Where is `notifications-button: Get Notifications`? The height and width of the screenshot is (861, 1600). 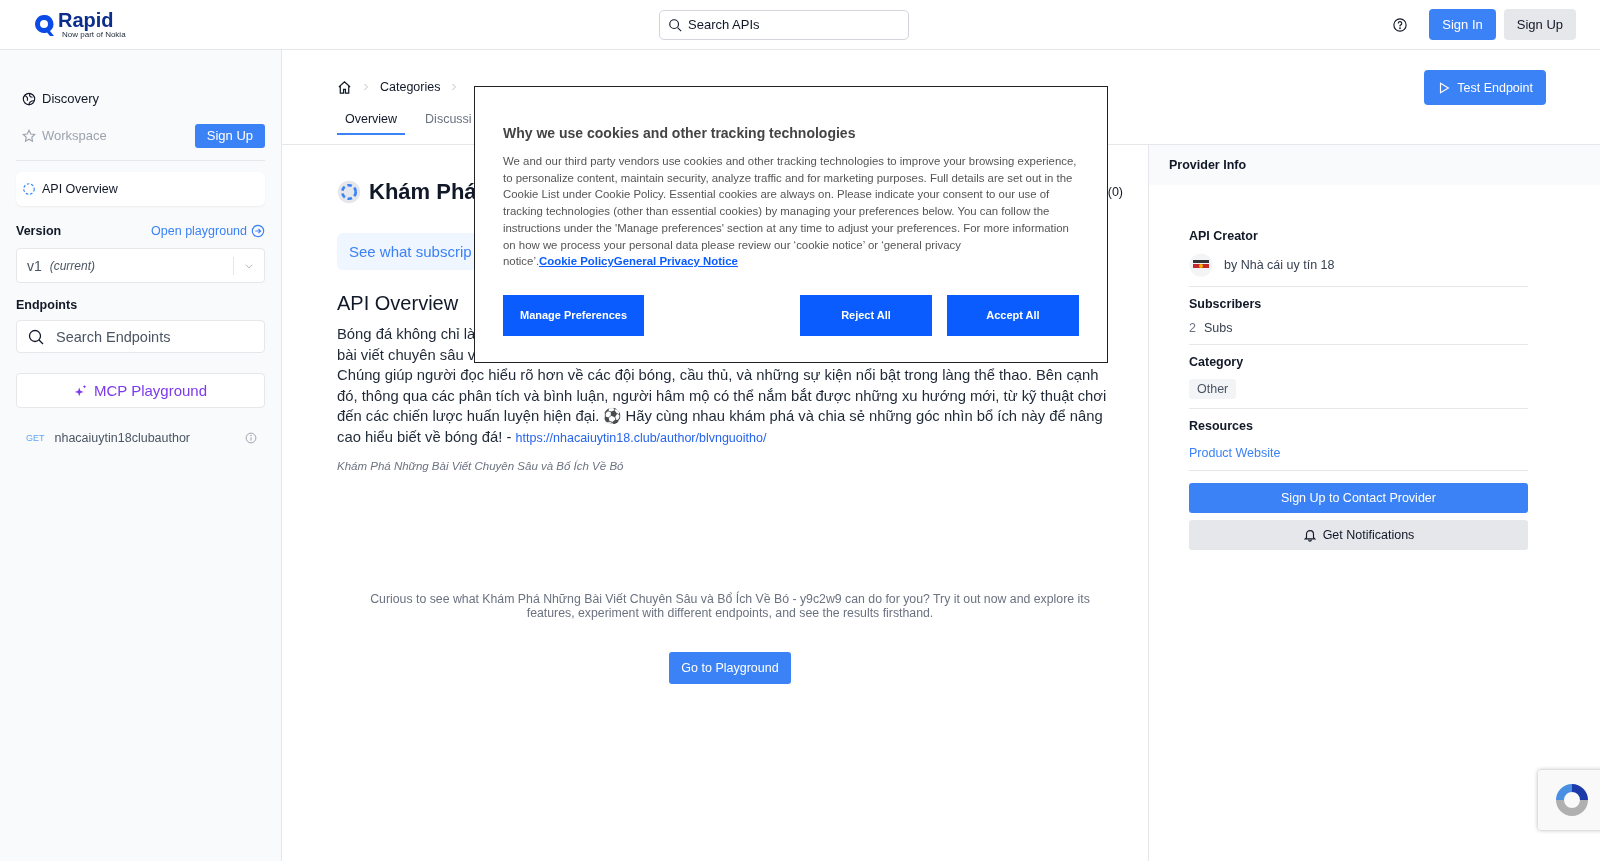 notifications-button: Get Notifications is located at coordinates (1358, 535).